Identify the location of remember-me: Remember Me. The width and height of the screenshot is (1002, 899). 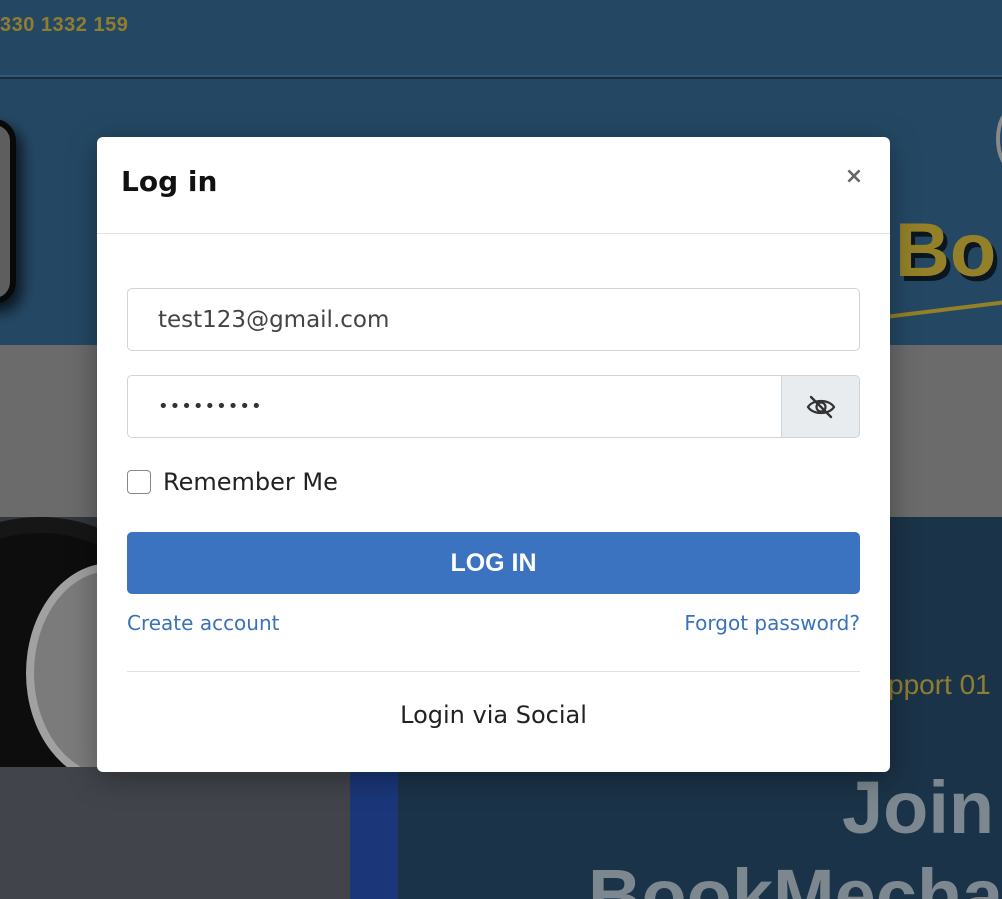
(232, 482).